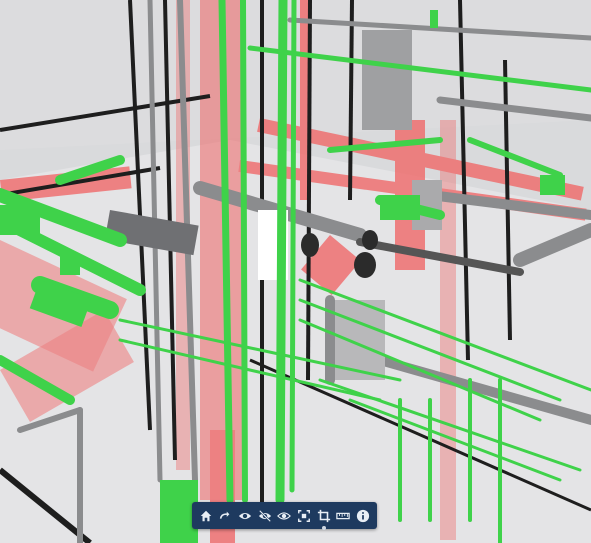 This screenshot has width=591, height=543. Describe the element at coordinates (387, 80) in the screenshot. I see `air-handler-unit` at that location.